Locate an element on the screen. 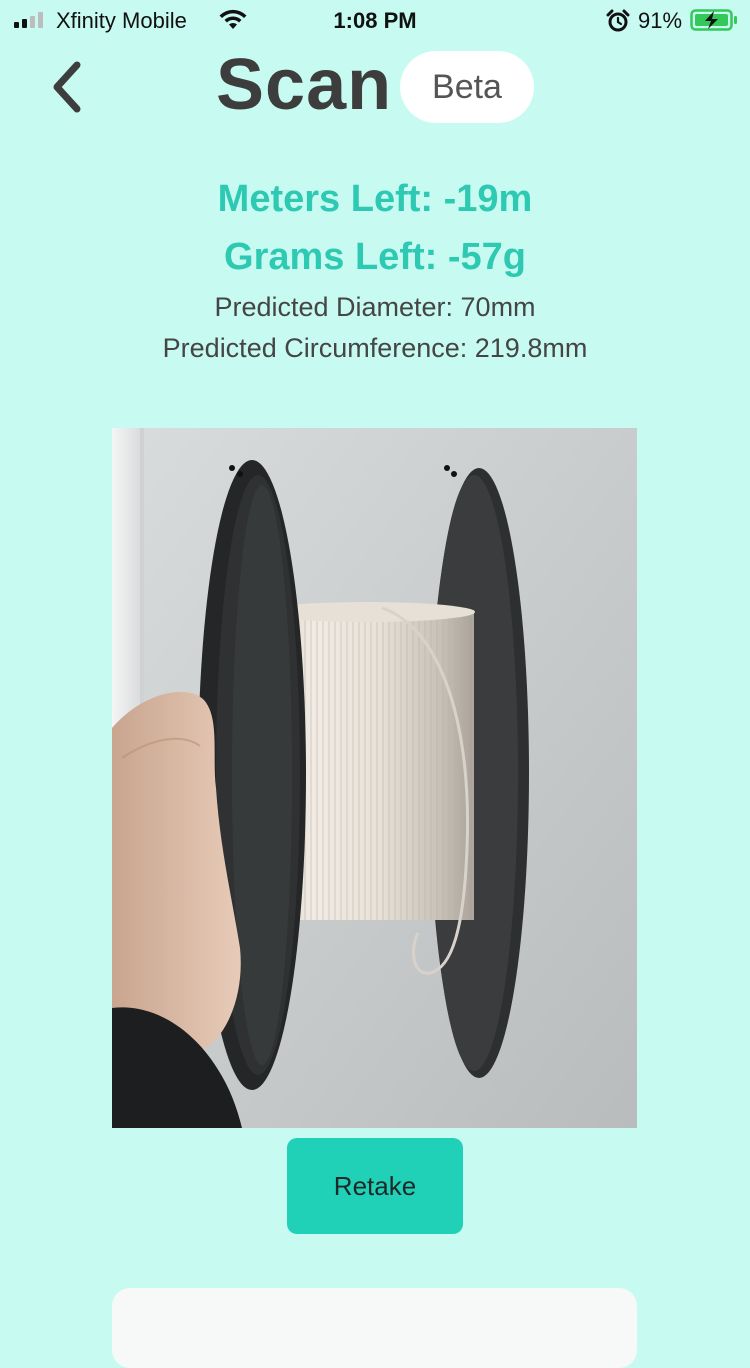 This screenshot has height=1368, width=750. page-title: Scan is located at coordinates (304, 85).